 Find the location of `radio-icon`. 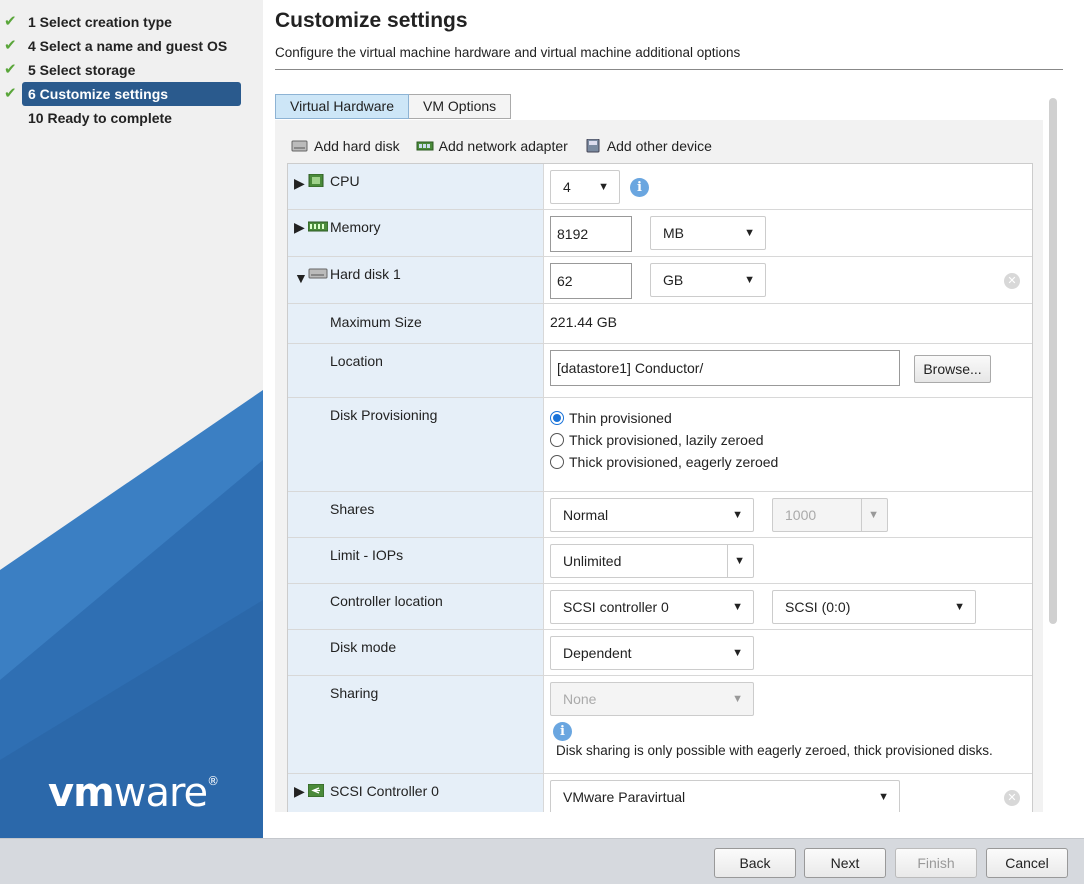

radio-icon is located at coordinates (557, 440).